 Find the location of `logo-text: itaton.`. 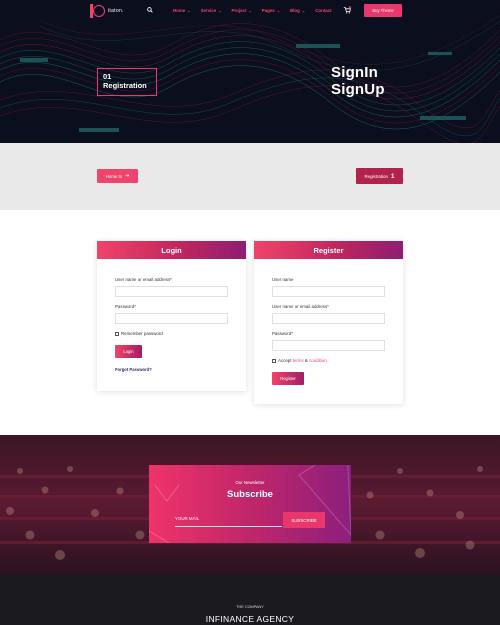

logo-text: itaton. is located at coordinates (116, 11).